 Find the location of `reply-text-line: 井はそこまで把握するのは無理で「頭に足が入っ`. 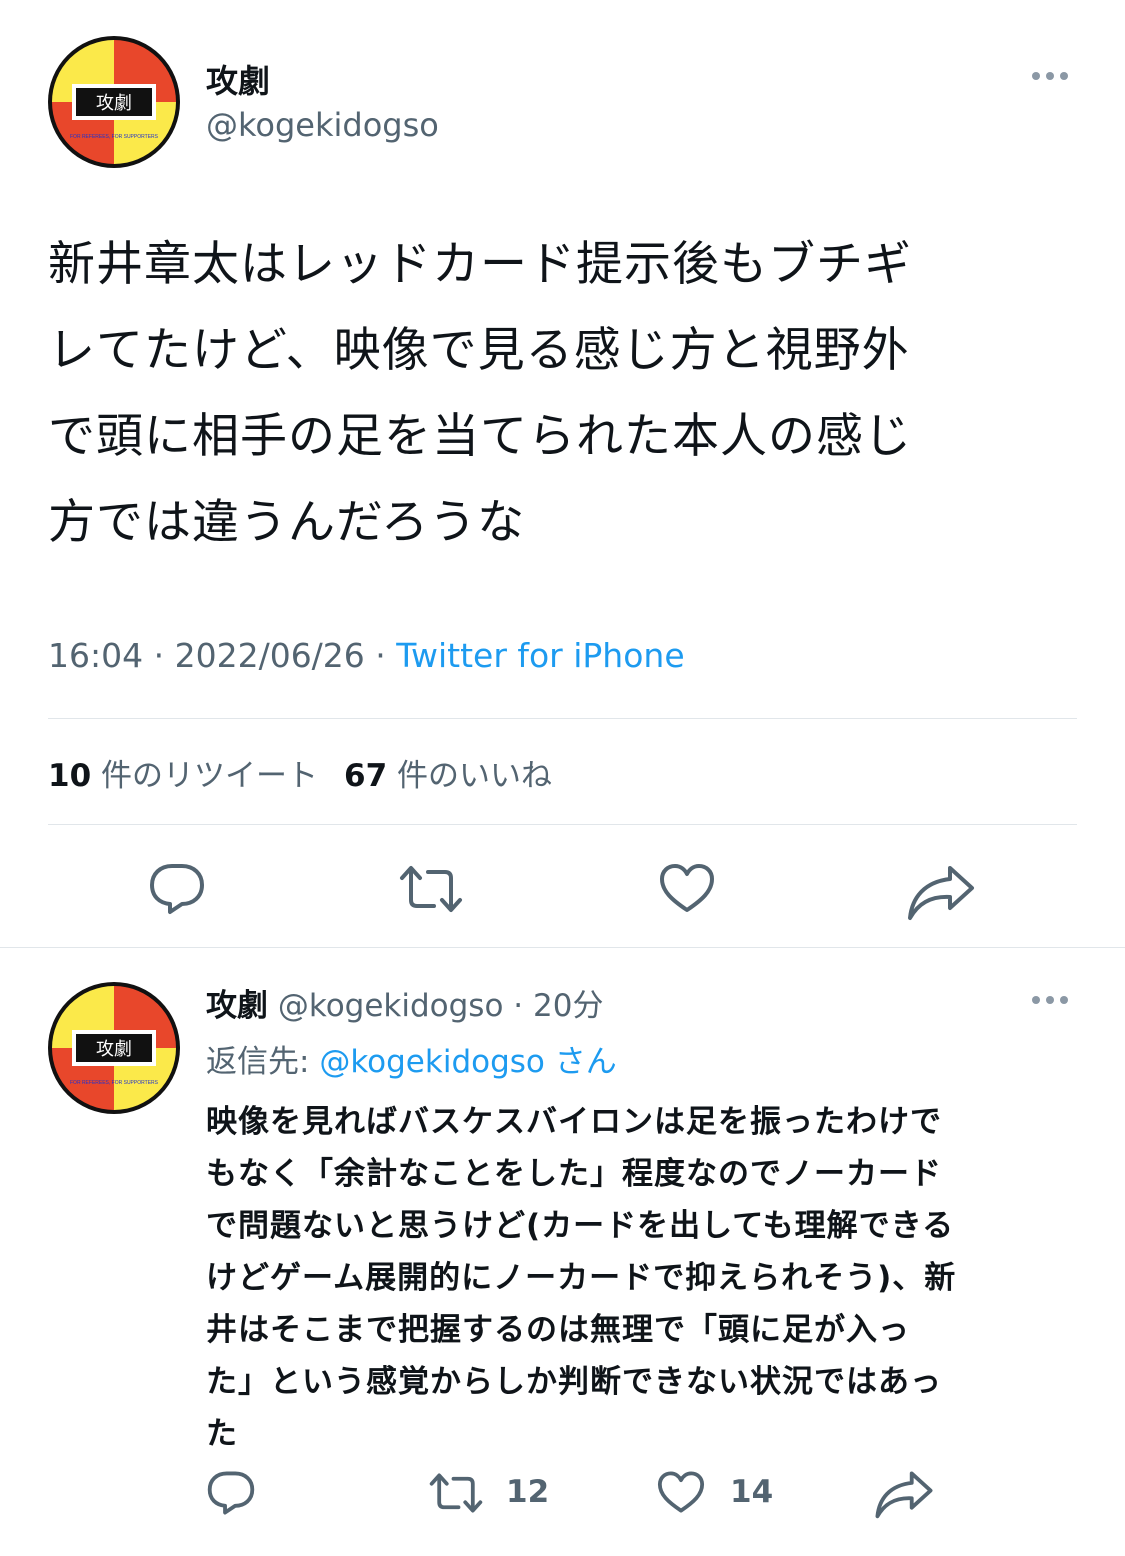

reply-text-line: 井はそこまで把握するのは無理で「頭に足が入っ is located at coordinates (558, 1330).